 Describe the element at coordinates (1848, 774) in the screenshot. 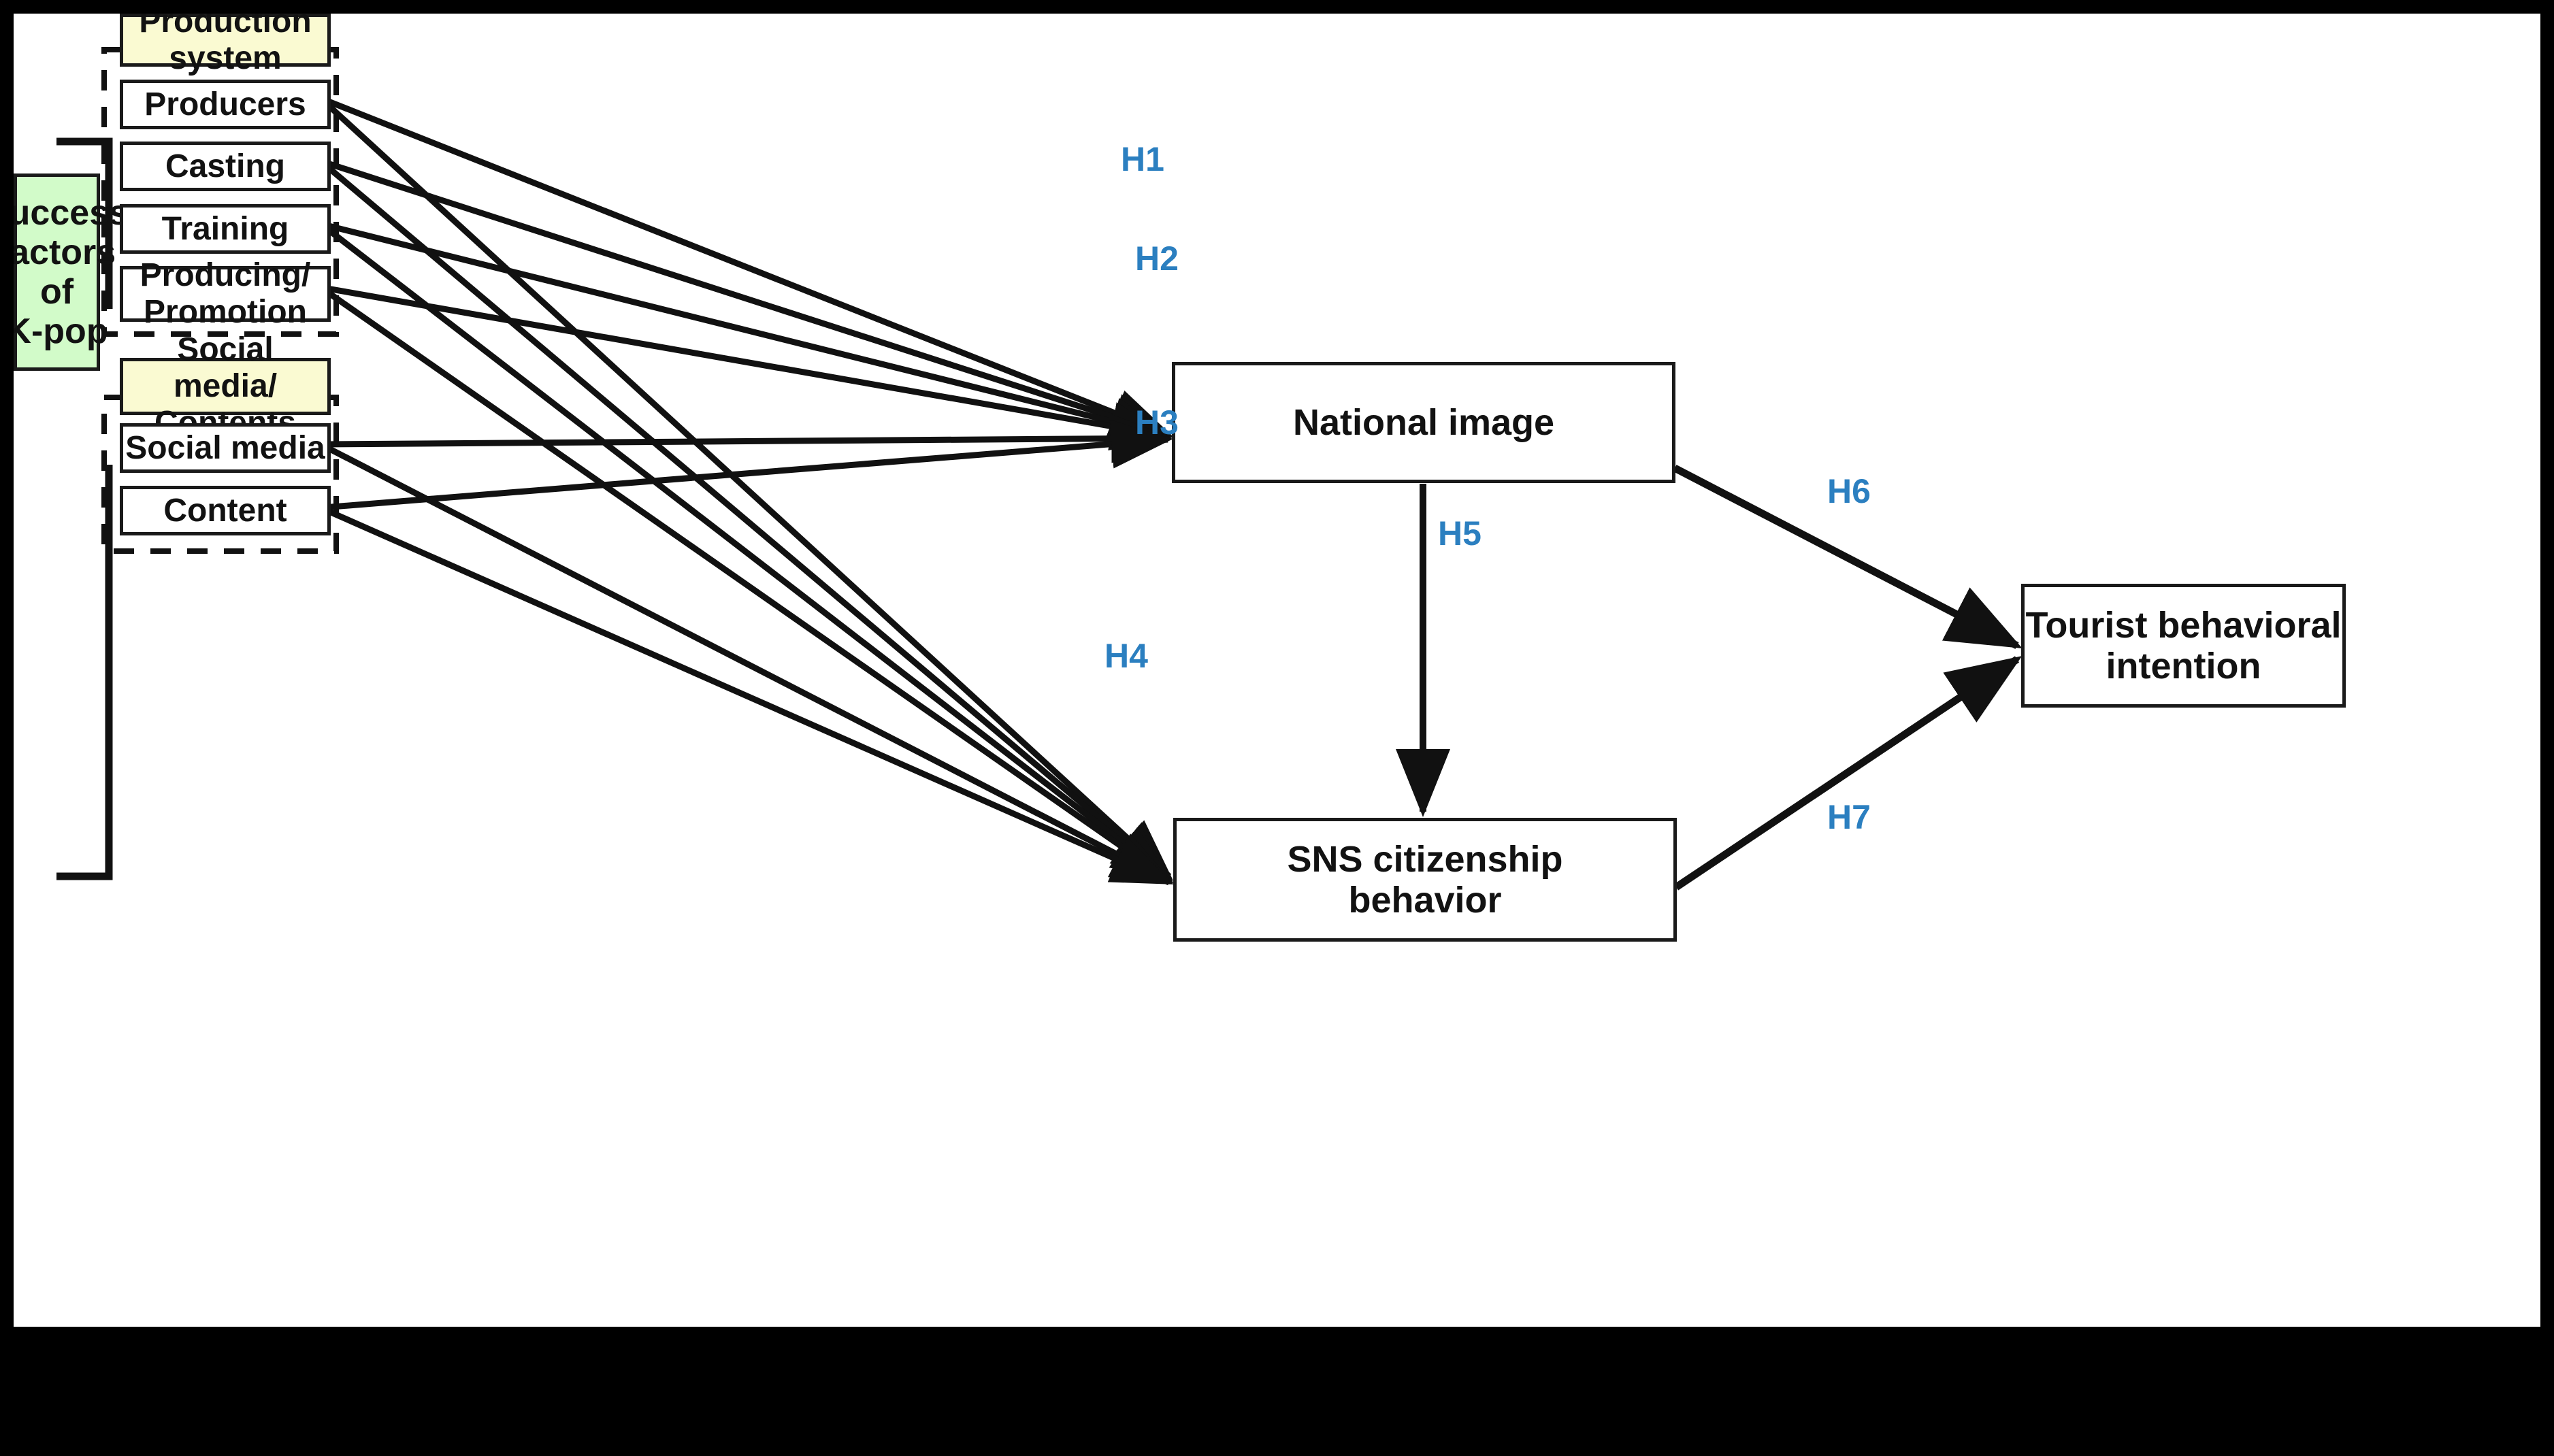

I see `edge-sns-to-tourist` at that location.